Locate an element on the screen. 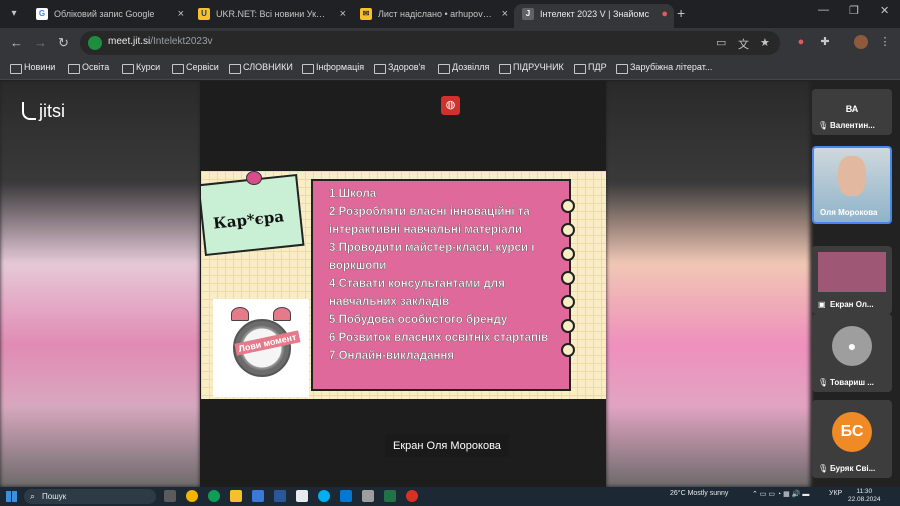 This screenshot has width=900, height=506. site-info-icon is located at coordinates (95, 43).